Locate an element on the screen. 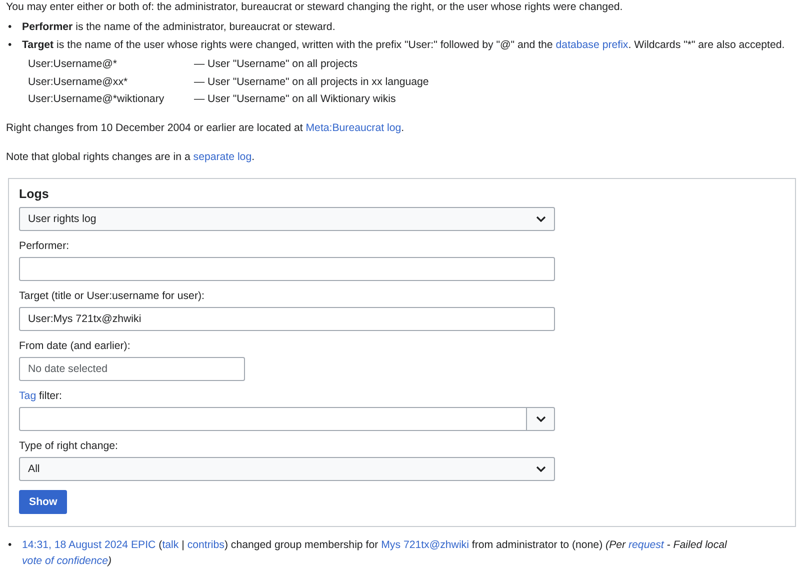  dropdown: All is located at coordinates (287, 468).